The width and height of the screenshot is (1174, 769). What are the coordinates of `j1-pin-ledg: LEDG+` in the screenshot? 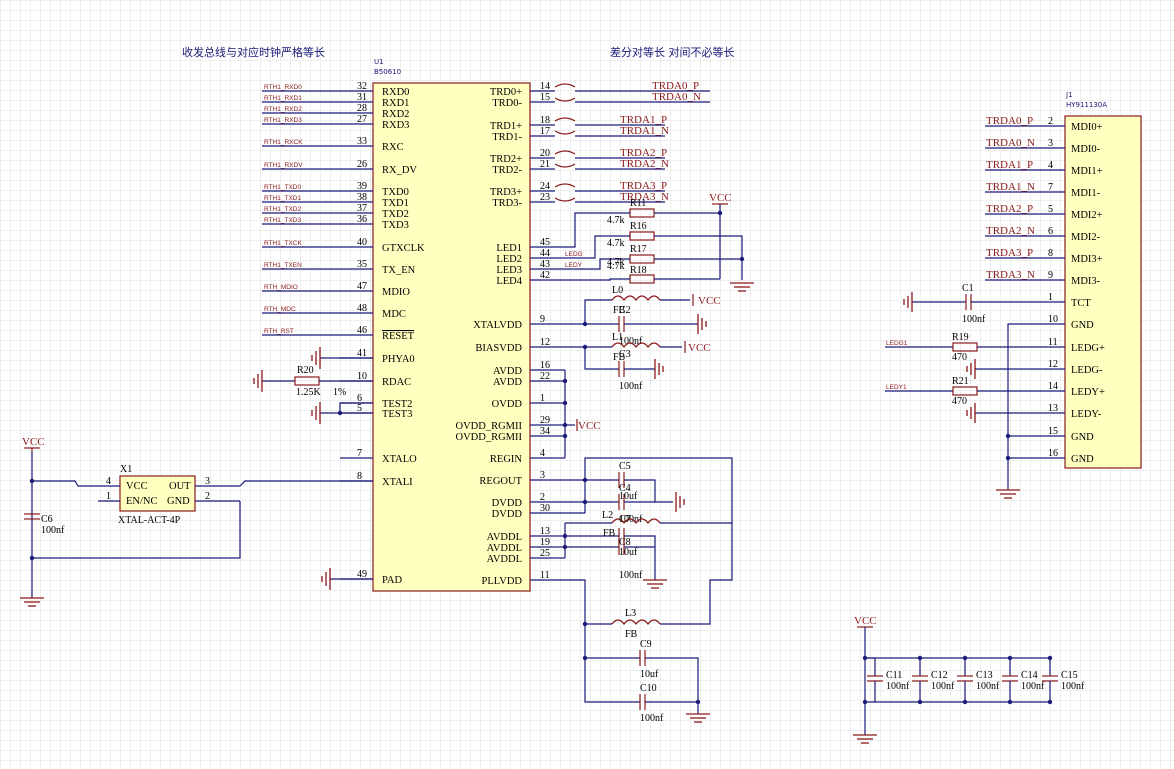 It's located at (1088, 348).